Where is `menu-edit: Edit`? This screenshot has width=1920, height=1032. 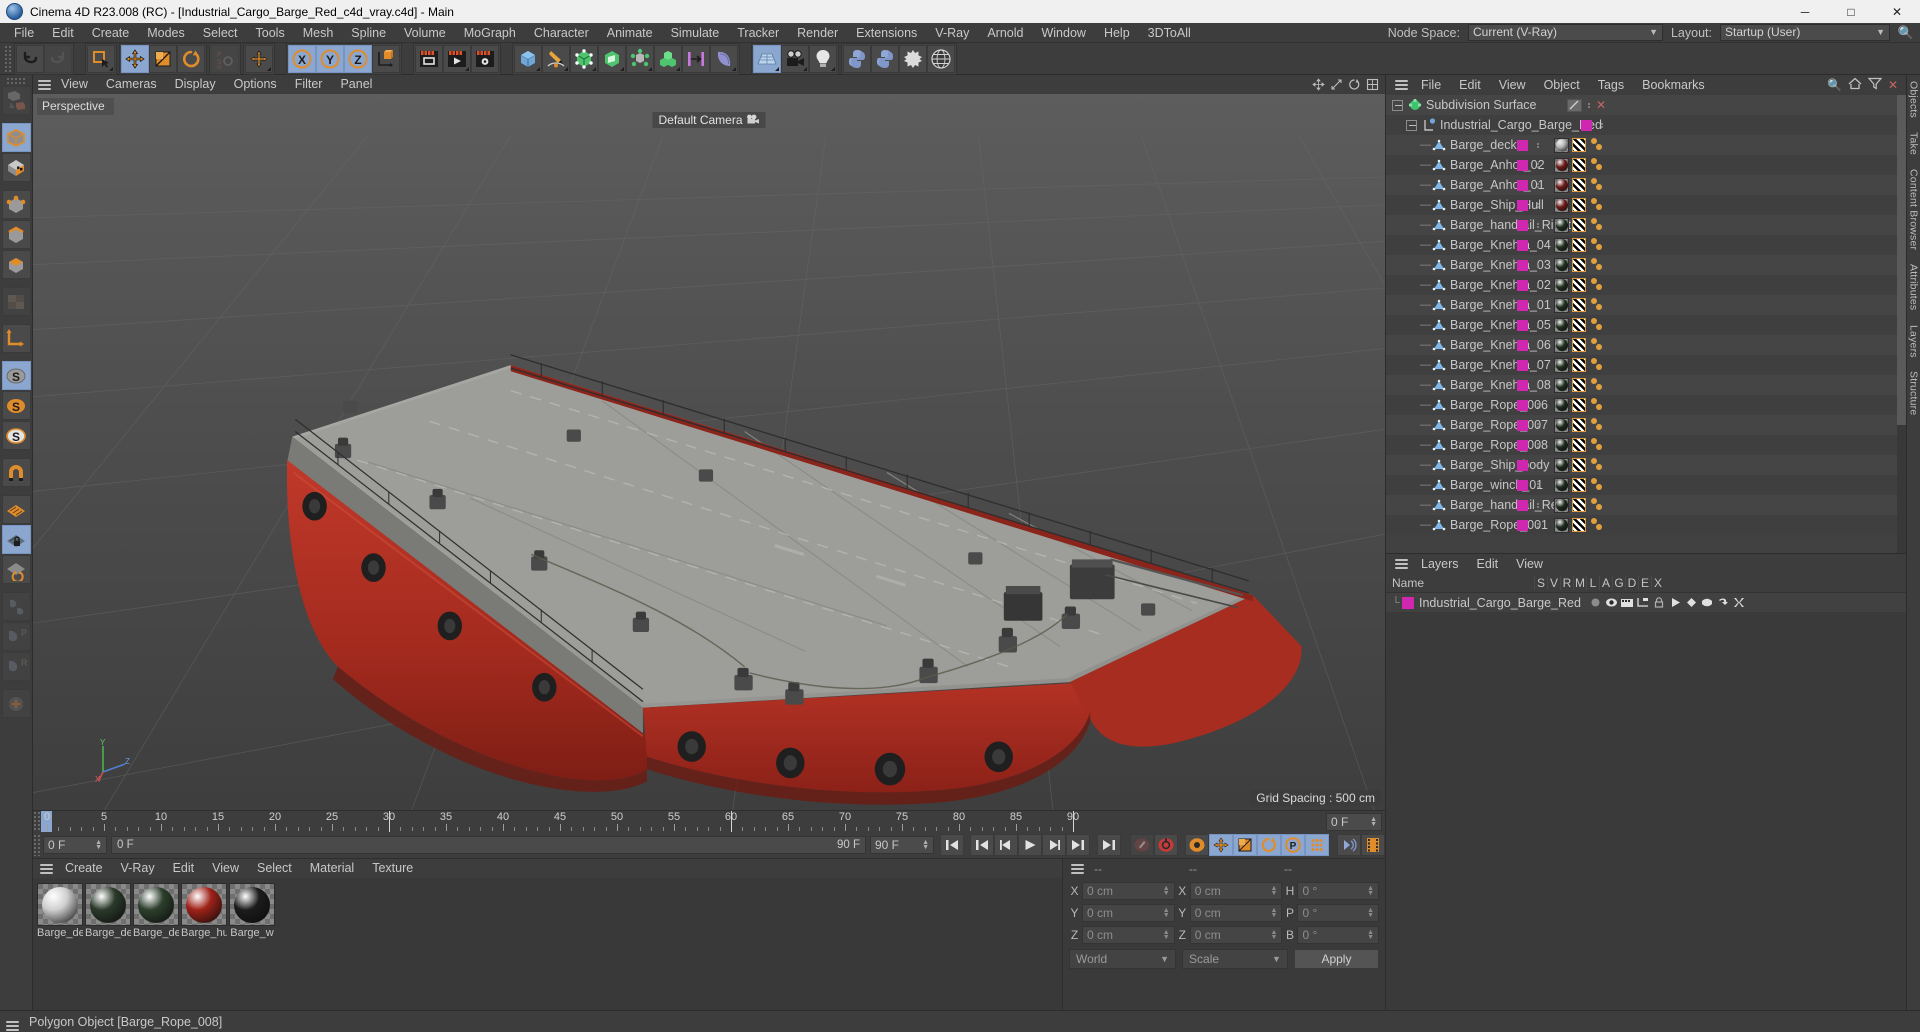
menu-edit: Edit is located at coordinates (63, 33).